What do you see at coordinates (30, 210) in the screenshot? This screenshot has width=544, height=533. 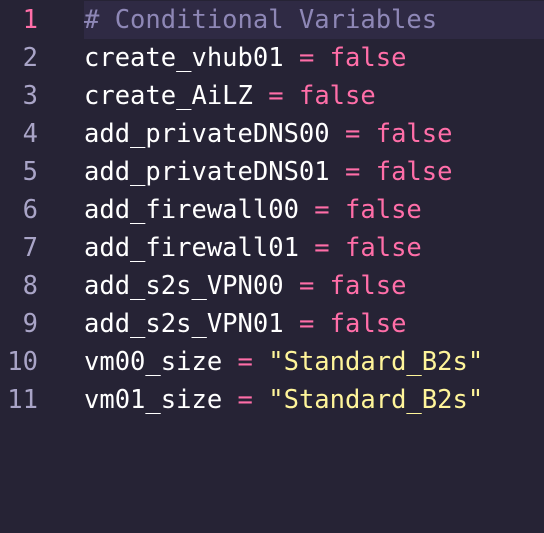 I see `line-number: 6` at bounding box center [30, 210].